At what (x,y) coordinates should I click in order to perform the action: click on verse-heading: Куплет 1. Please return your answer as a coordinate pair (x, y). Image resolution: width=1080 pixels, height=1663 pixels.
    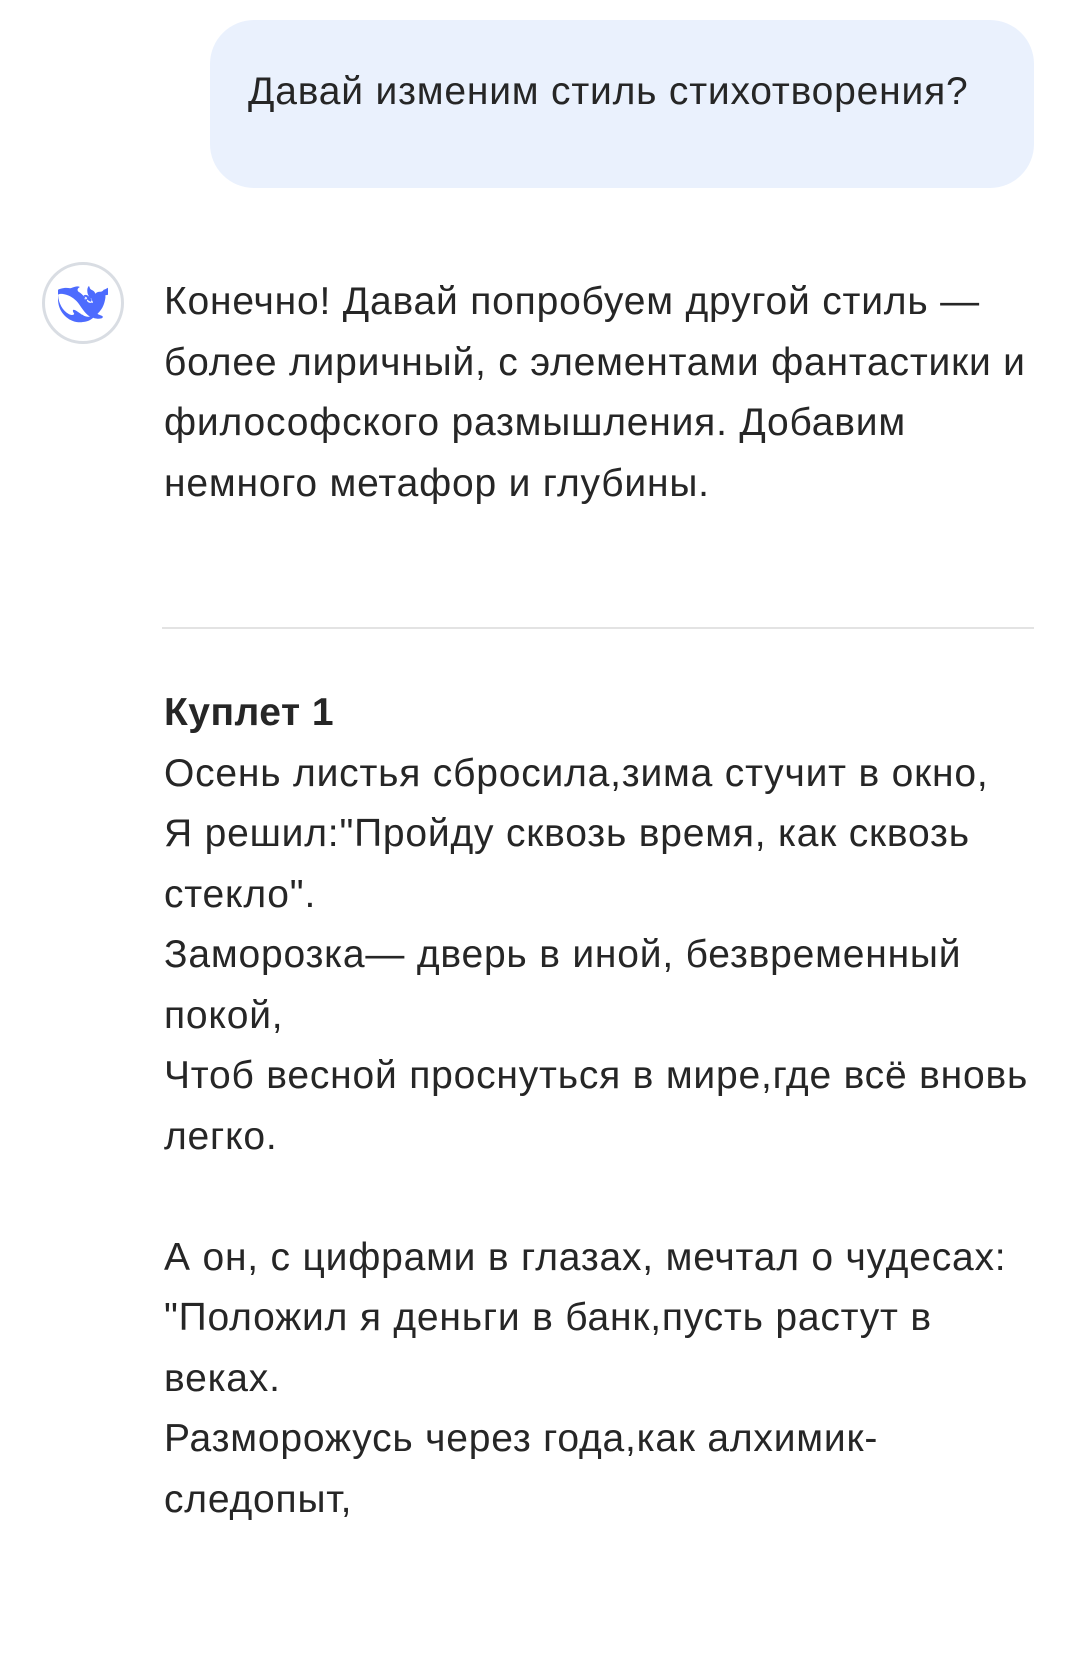
    Looking at the image, I should click on (249, 712).